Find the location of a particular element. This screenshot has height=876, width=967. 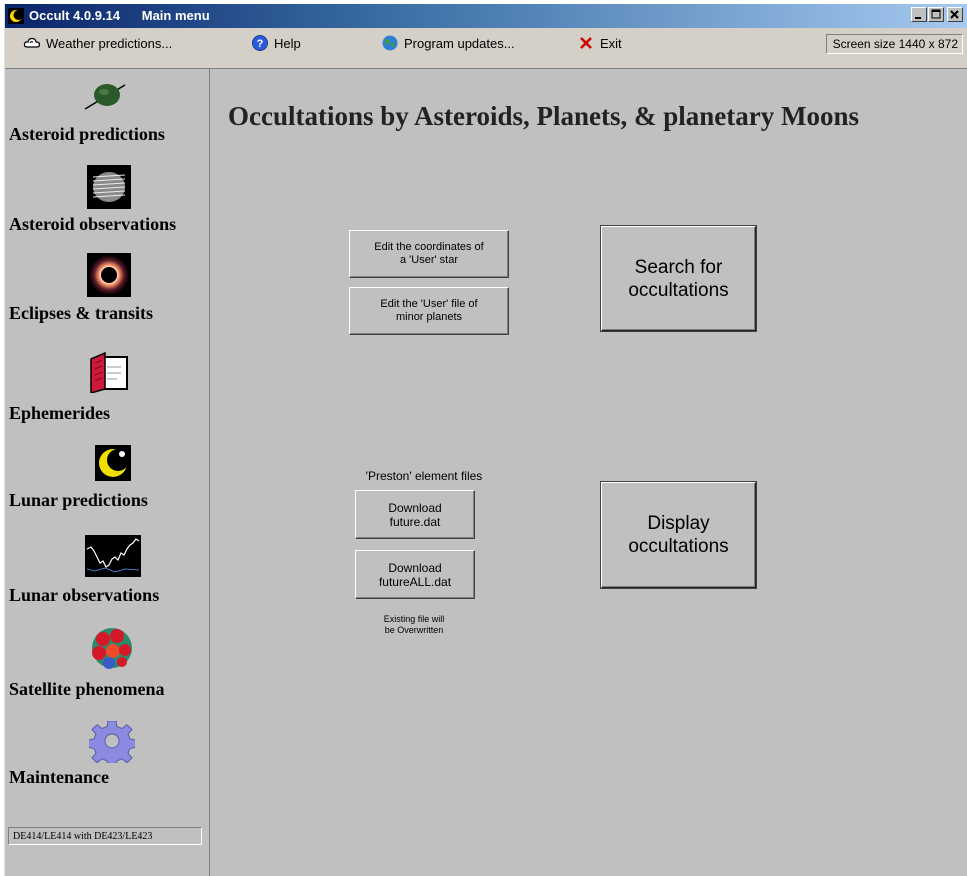

sidebar-item-lunar-predictions: Lunar predictions is located at coordinates (107, 477).